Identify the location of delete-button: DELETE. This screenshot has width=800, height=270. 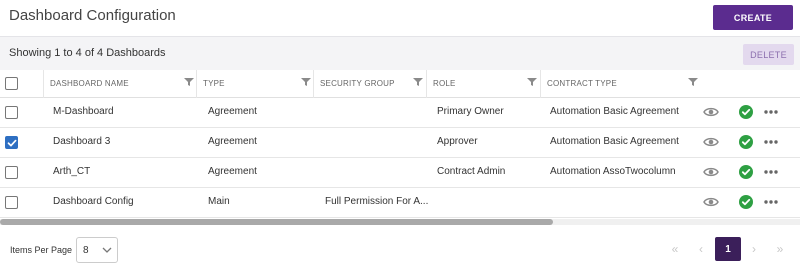
(768, 54).